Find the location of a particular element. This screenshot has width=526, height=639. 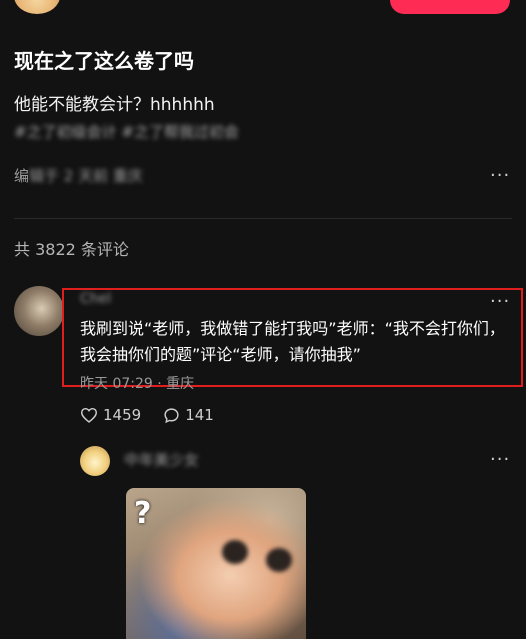

comment-meta: 昨天 07:29 · 重庆 is located at coordinates (137, 384).